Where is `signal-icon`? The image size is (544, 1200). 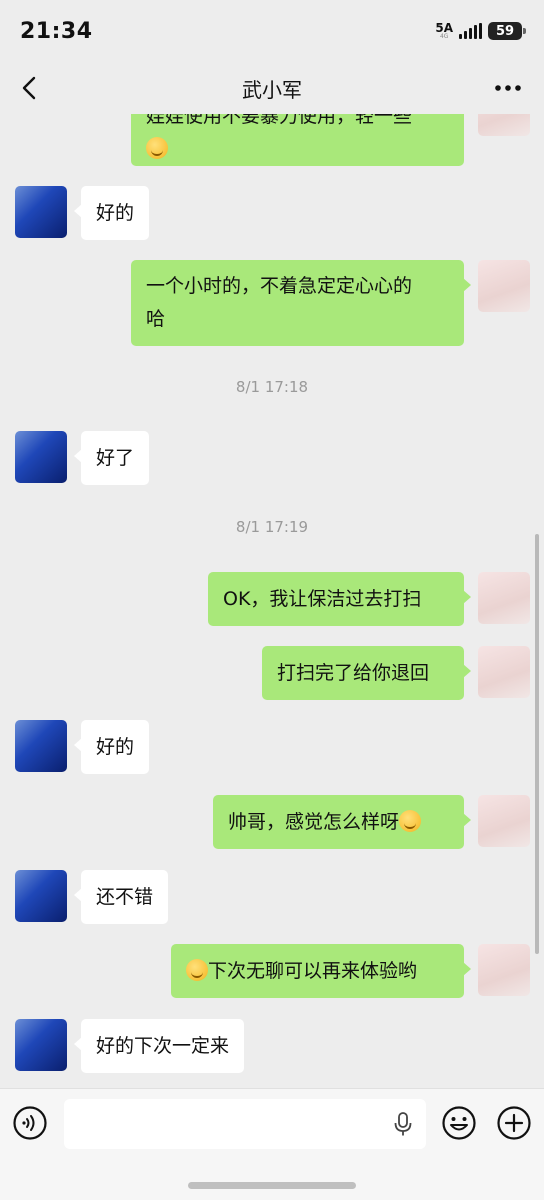
signal-icon is located at coordinates (470, 31).